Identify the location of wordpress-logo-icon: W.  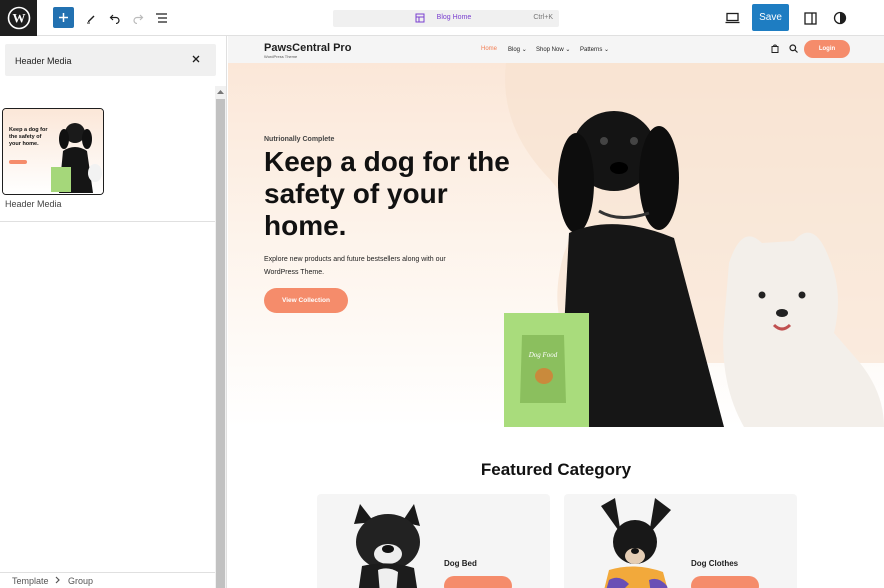
(18, 18).